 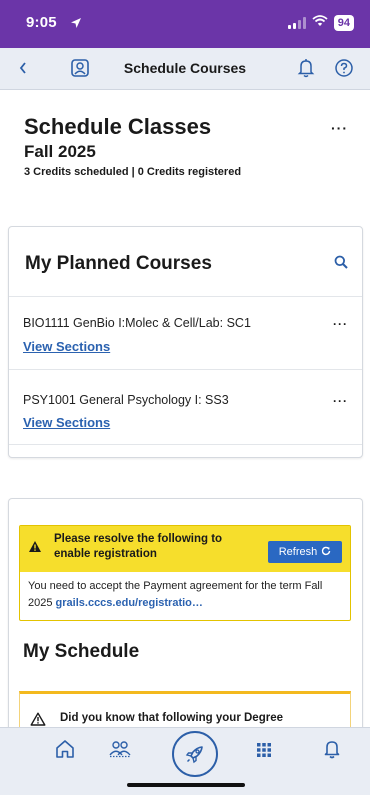 What do you see at coordinates (118, 263) in the screenshot?
I see `planned-courses-title: My Planned Courses` at bounding box center [118, 263].